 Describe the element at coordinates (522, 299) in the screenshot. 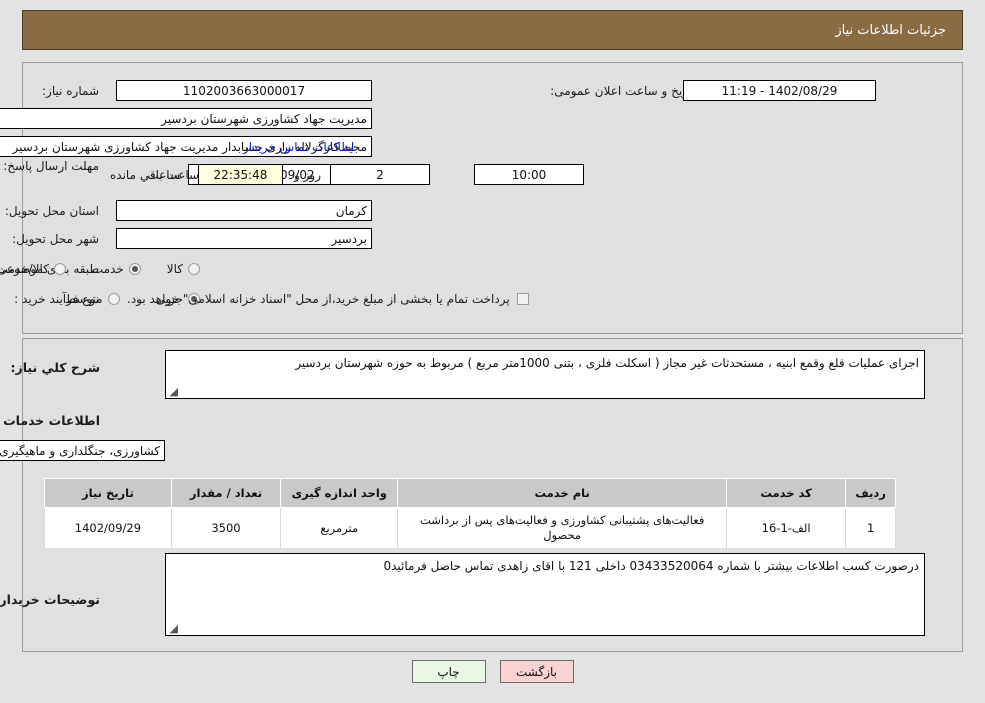

I see `checkbox-icon` at that location.